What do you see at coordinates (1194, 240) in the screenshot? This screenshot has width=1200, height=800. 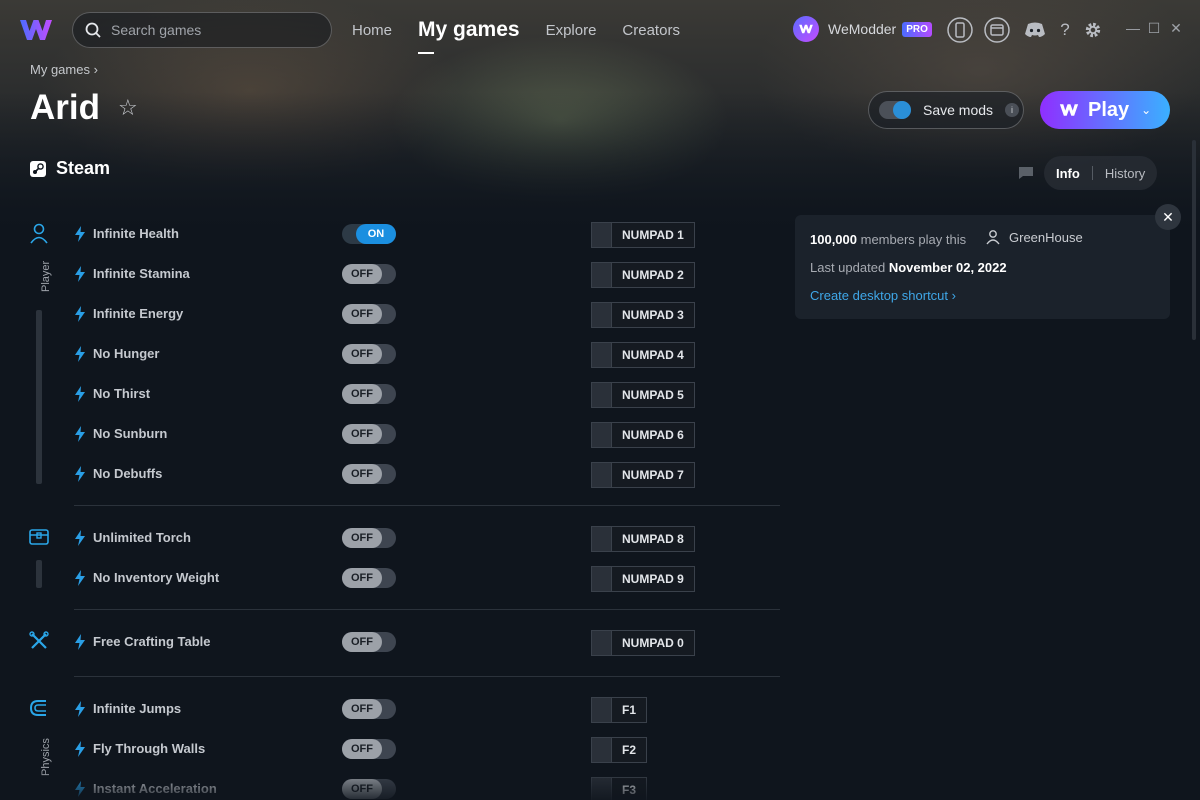 I see `page-scrollbar` at bounding box center [1194, 240].